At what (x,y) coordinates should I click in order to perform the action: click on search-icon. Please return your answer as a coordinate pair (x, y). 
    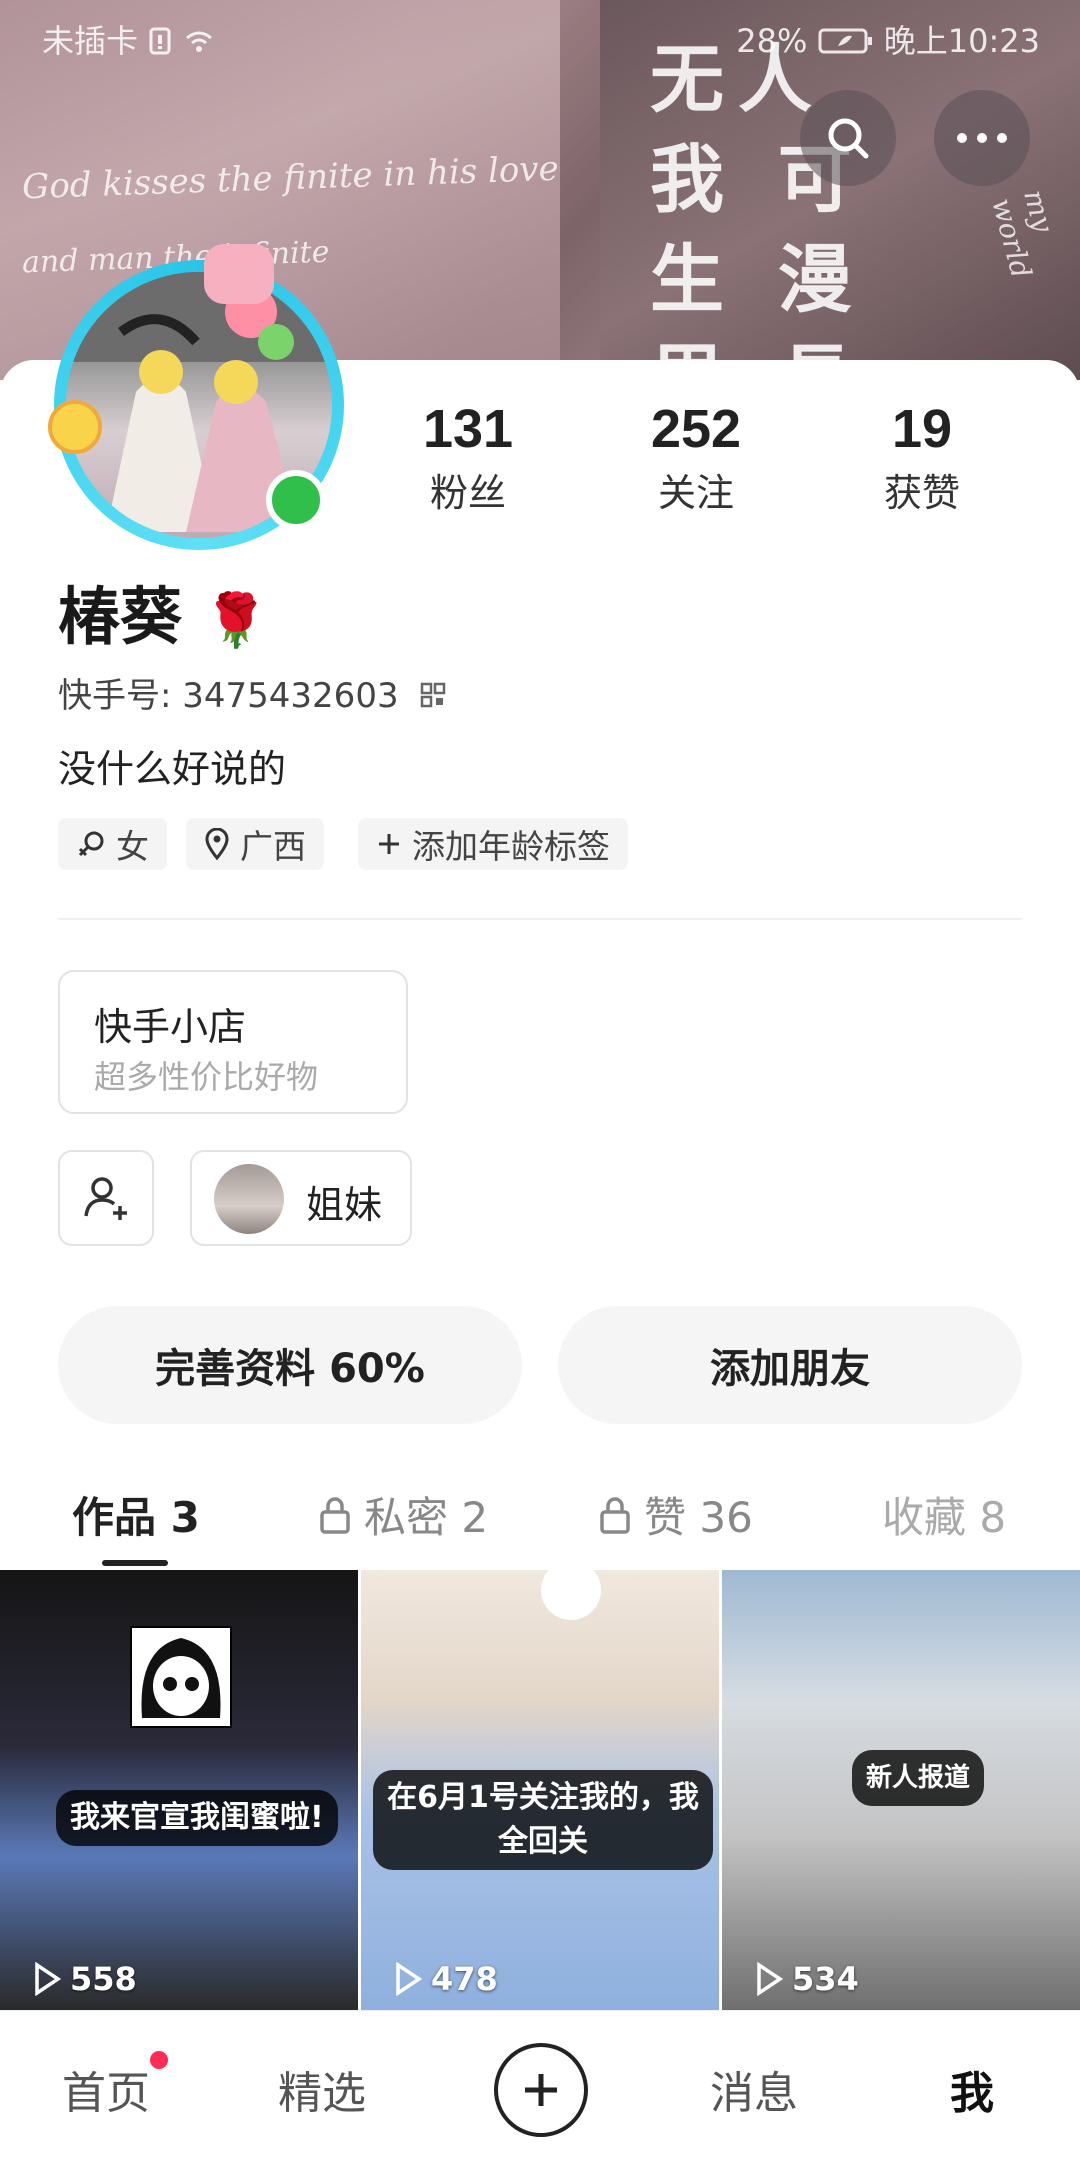
    Looking at the image, I should click on (848, 138).